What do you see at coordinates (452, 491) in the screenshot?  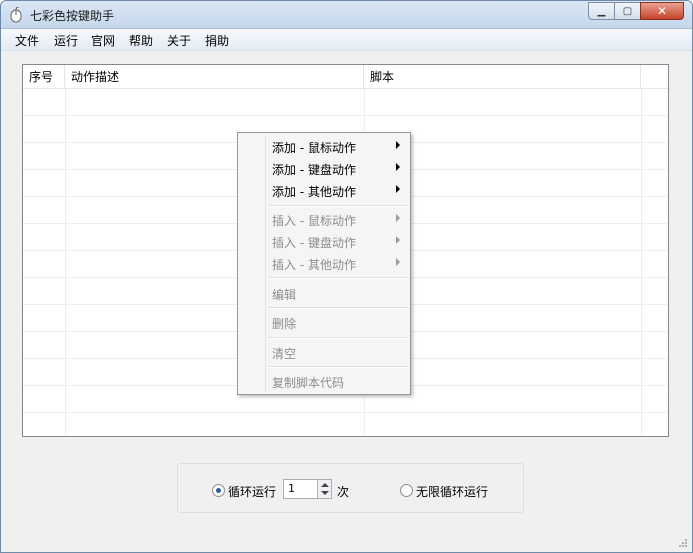 I see `infinite-loop-label: 无限循环运行` at bounding box center [452, 491].